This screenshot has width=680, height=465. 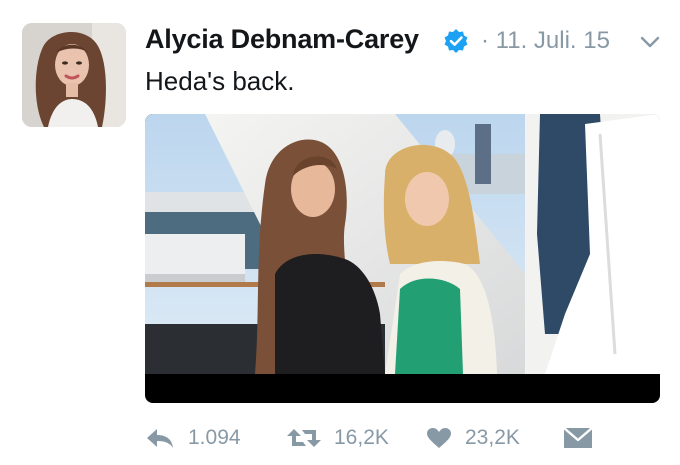 I want to click on retweet-count: 16,2K, so click(x=361, y=437).